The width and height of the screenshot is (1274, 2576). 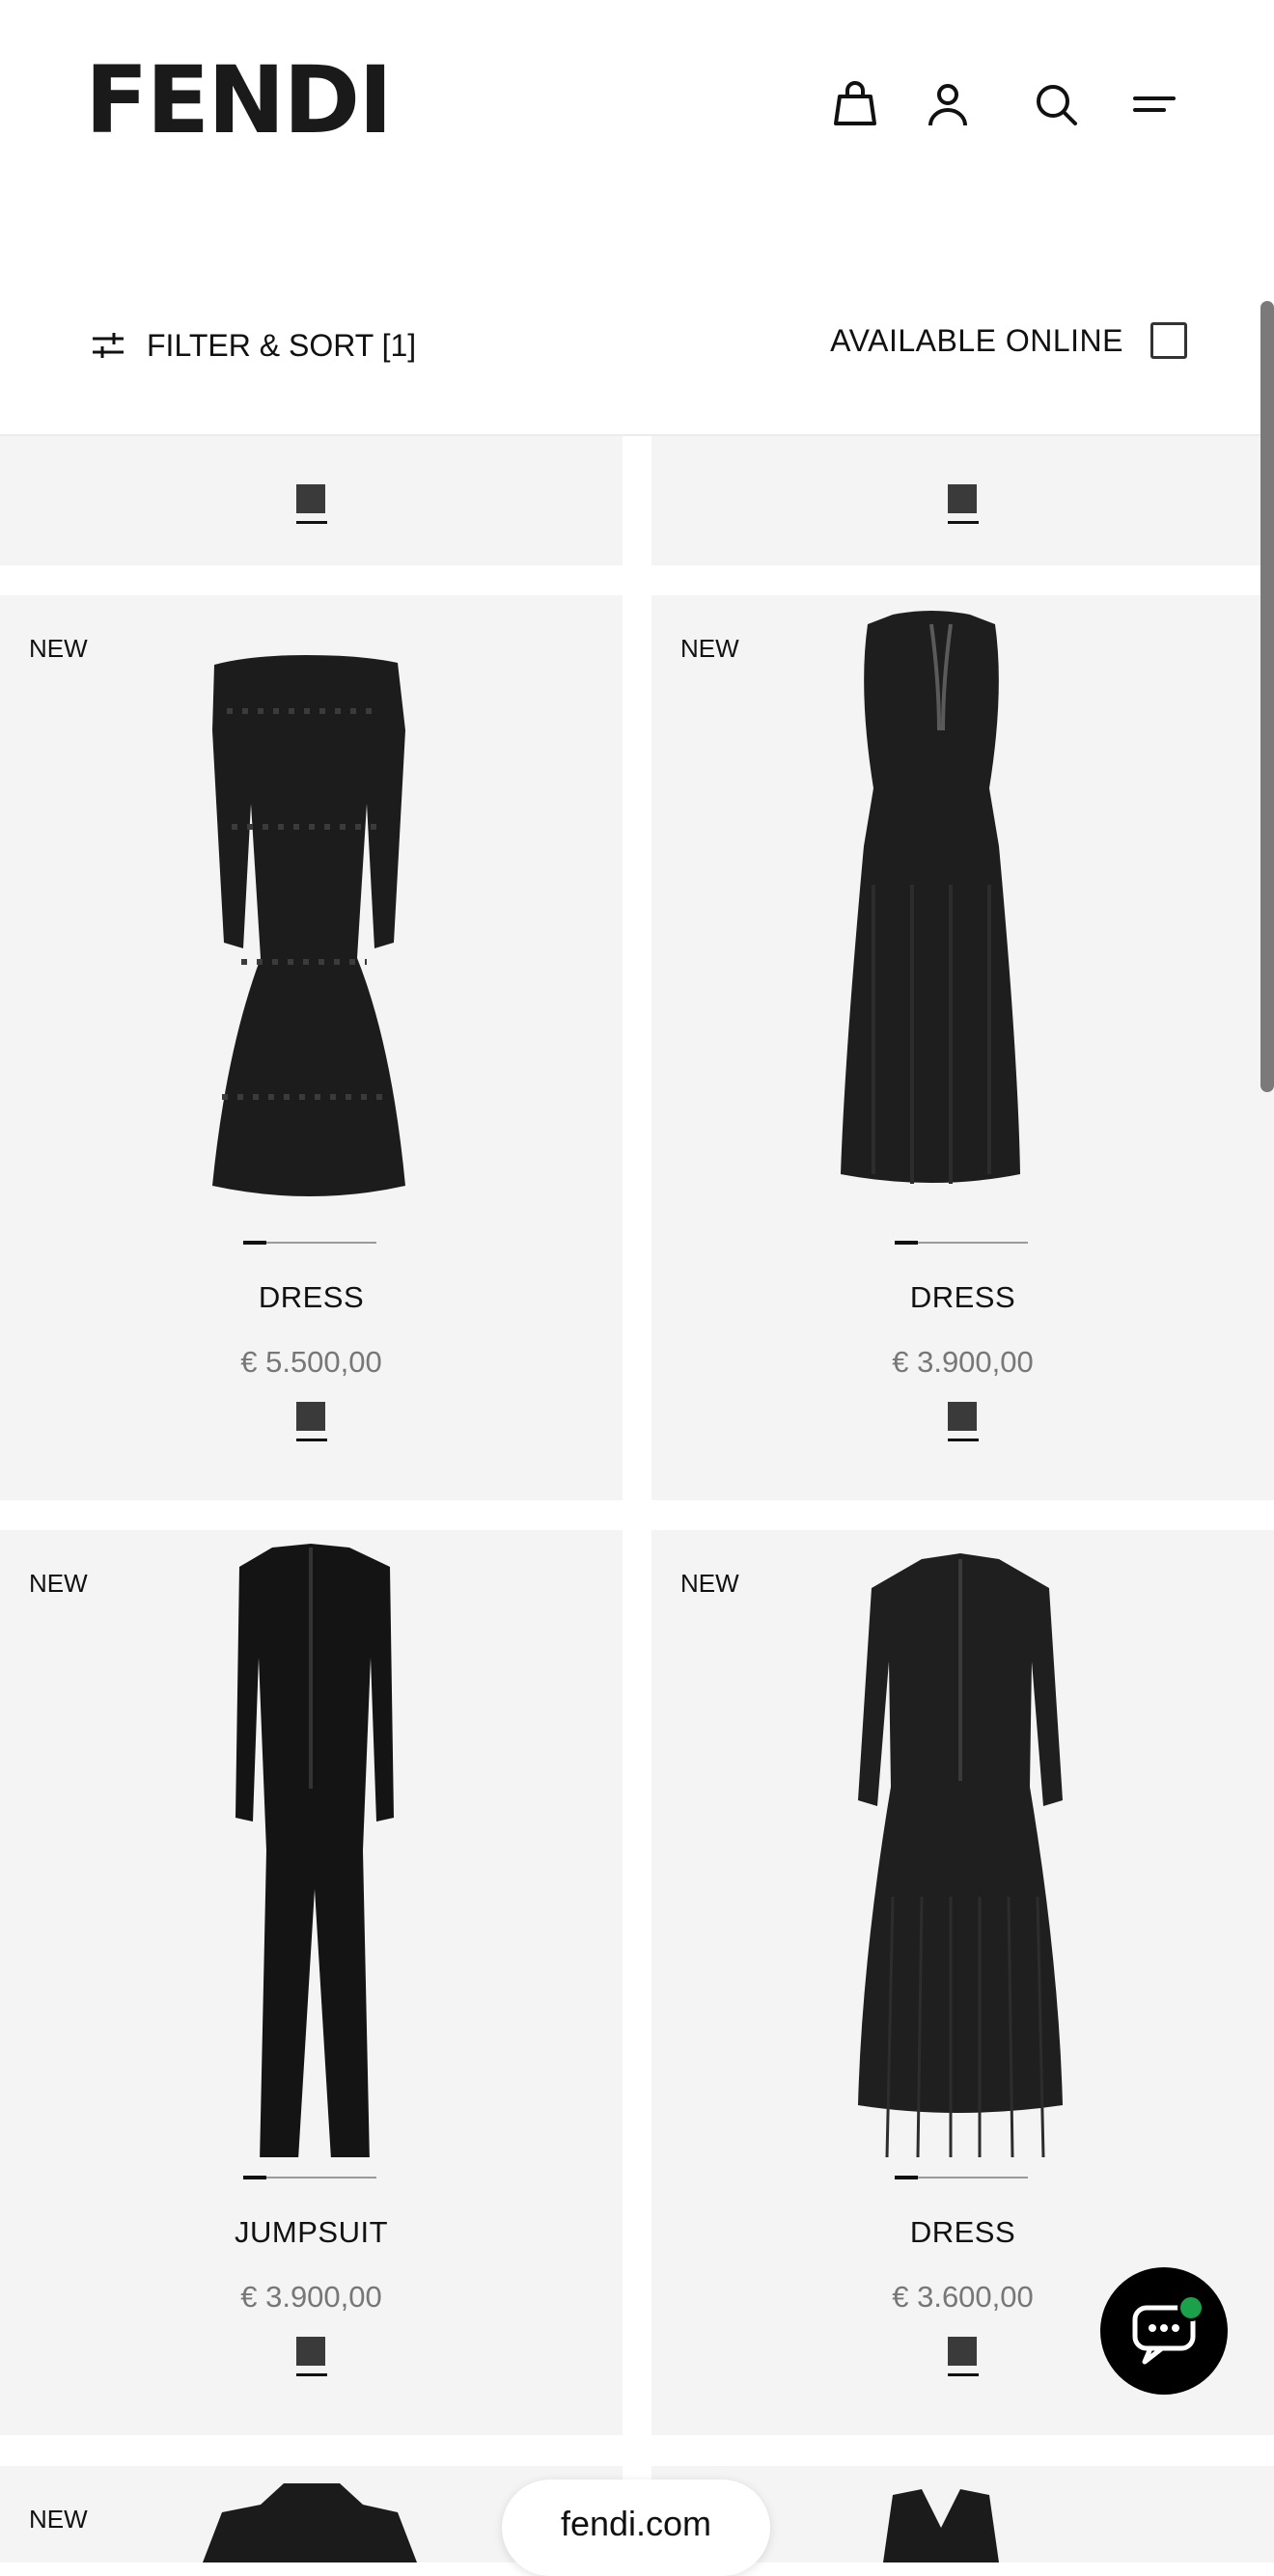 What do you see at coordinates (239, 100) in the screenshot?
I see `fendi-logo: FENDI` at bounding box center [239, 100].